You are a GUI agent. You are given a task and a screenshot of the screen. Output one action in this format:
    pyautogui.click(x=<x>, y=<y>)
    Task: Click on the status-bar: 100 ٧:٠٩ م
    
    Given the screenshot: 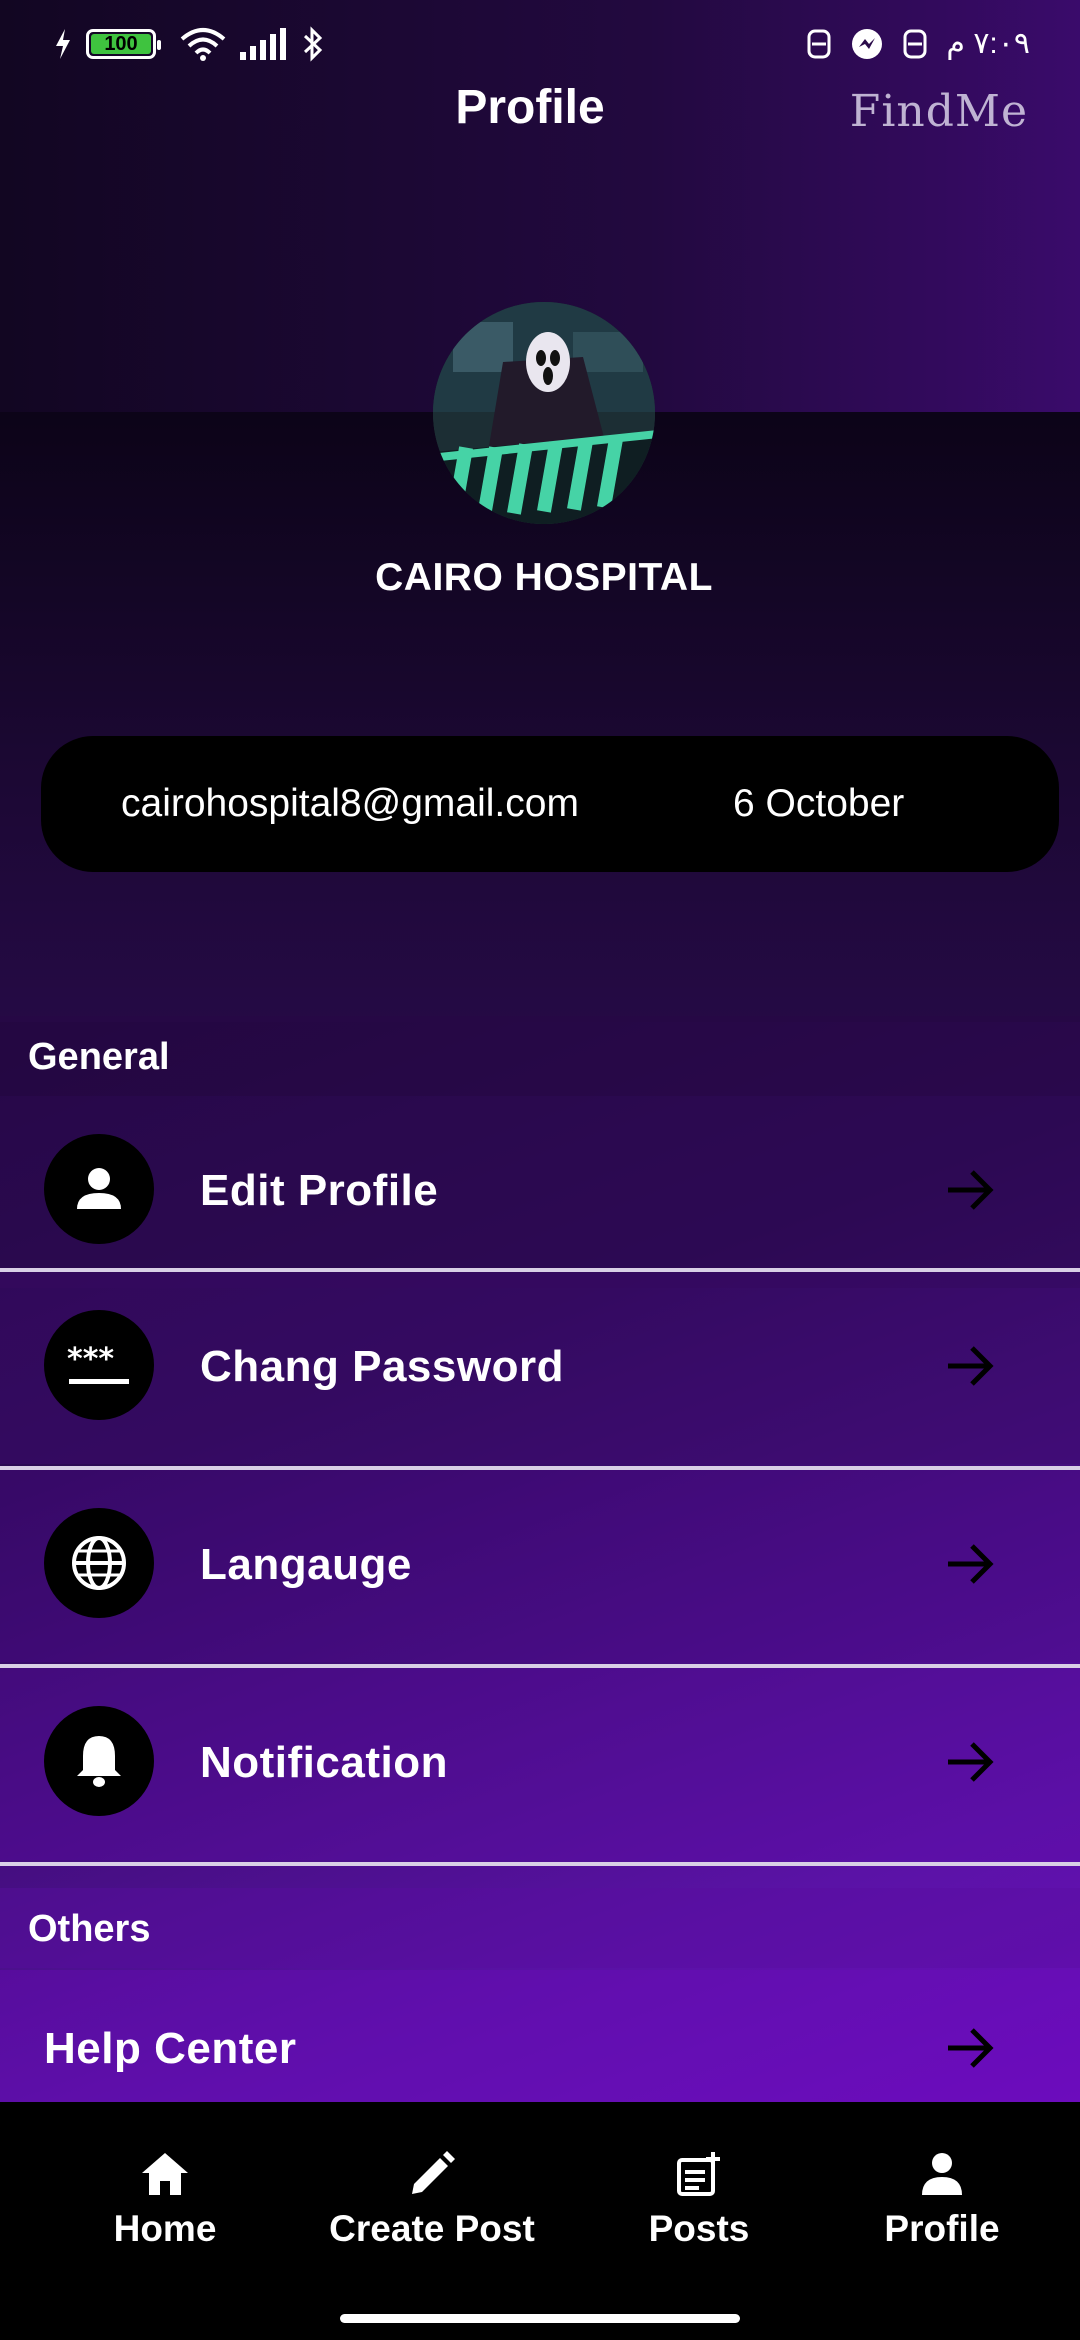 What is the action you would take?
    pyautogui.click(x=540, y=45)
    